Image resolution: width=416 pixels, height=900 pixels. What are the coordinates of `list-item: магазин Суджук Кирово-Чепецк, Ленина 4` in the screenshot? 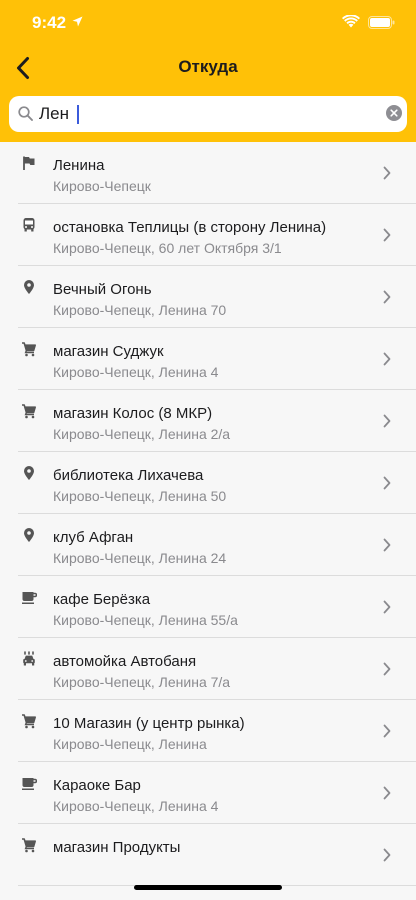 It's located at (208, 359).